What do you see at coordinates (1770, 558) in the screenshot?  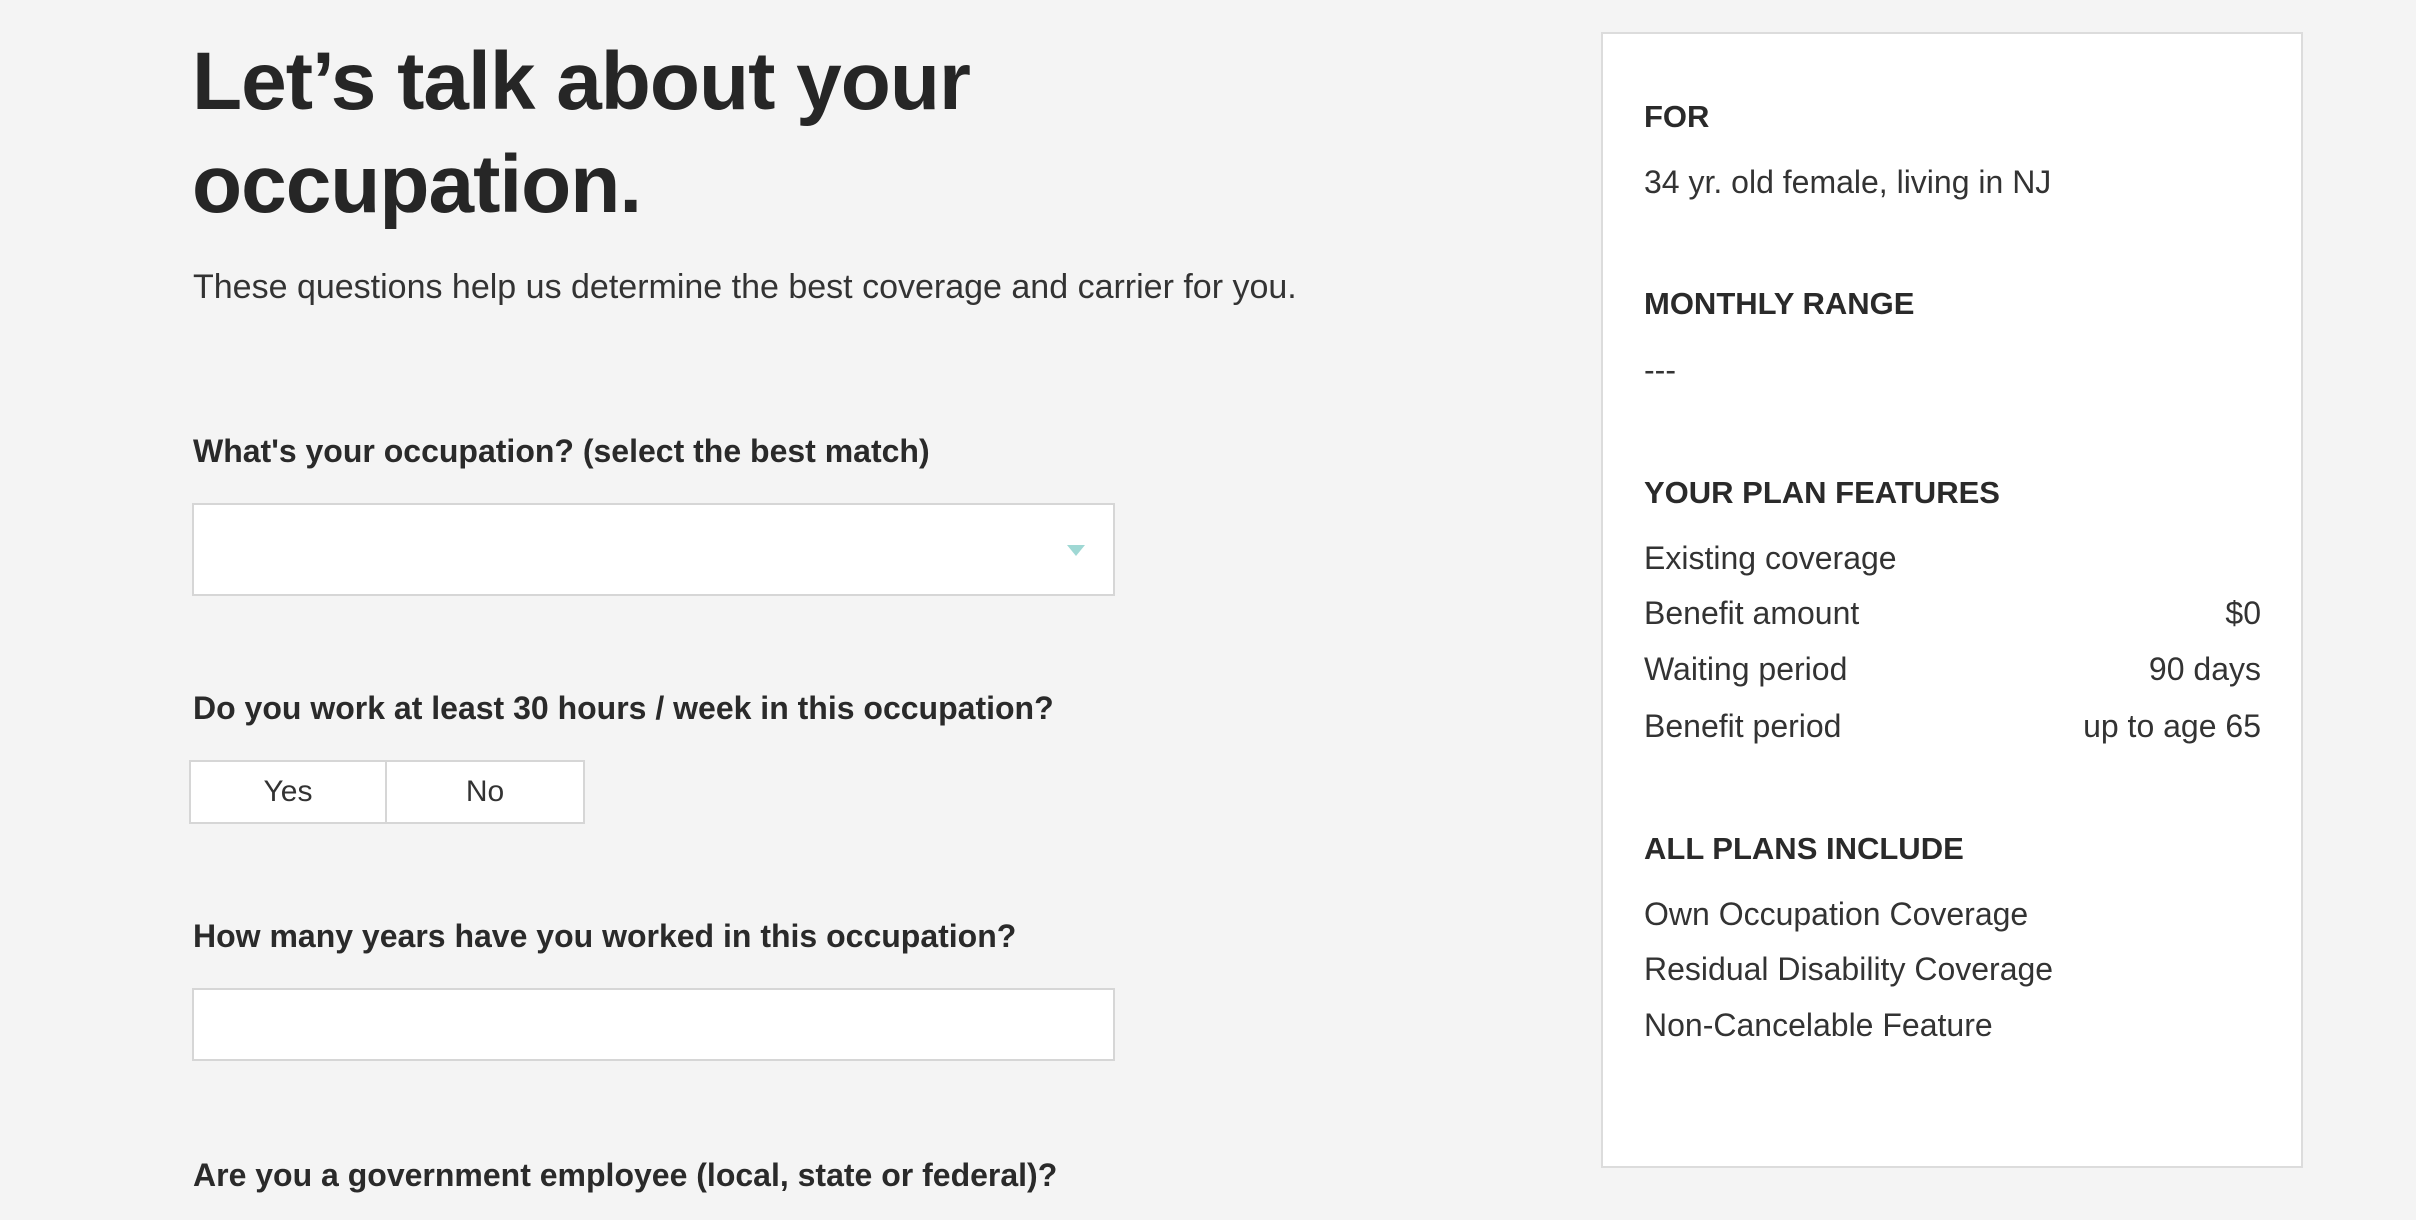 I see `feature-label: Existing coverage` at bounding box center [1770, 558].